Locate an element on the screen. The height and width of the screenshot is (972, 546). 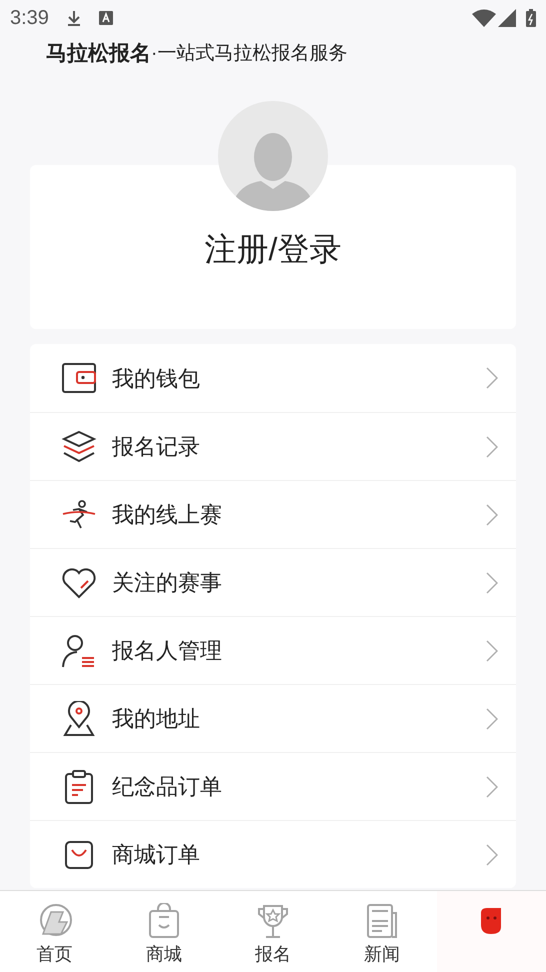
wallet-icon is located at coordinates (79, 378).